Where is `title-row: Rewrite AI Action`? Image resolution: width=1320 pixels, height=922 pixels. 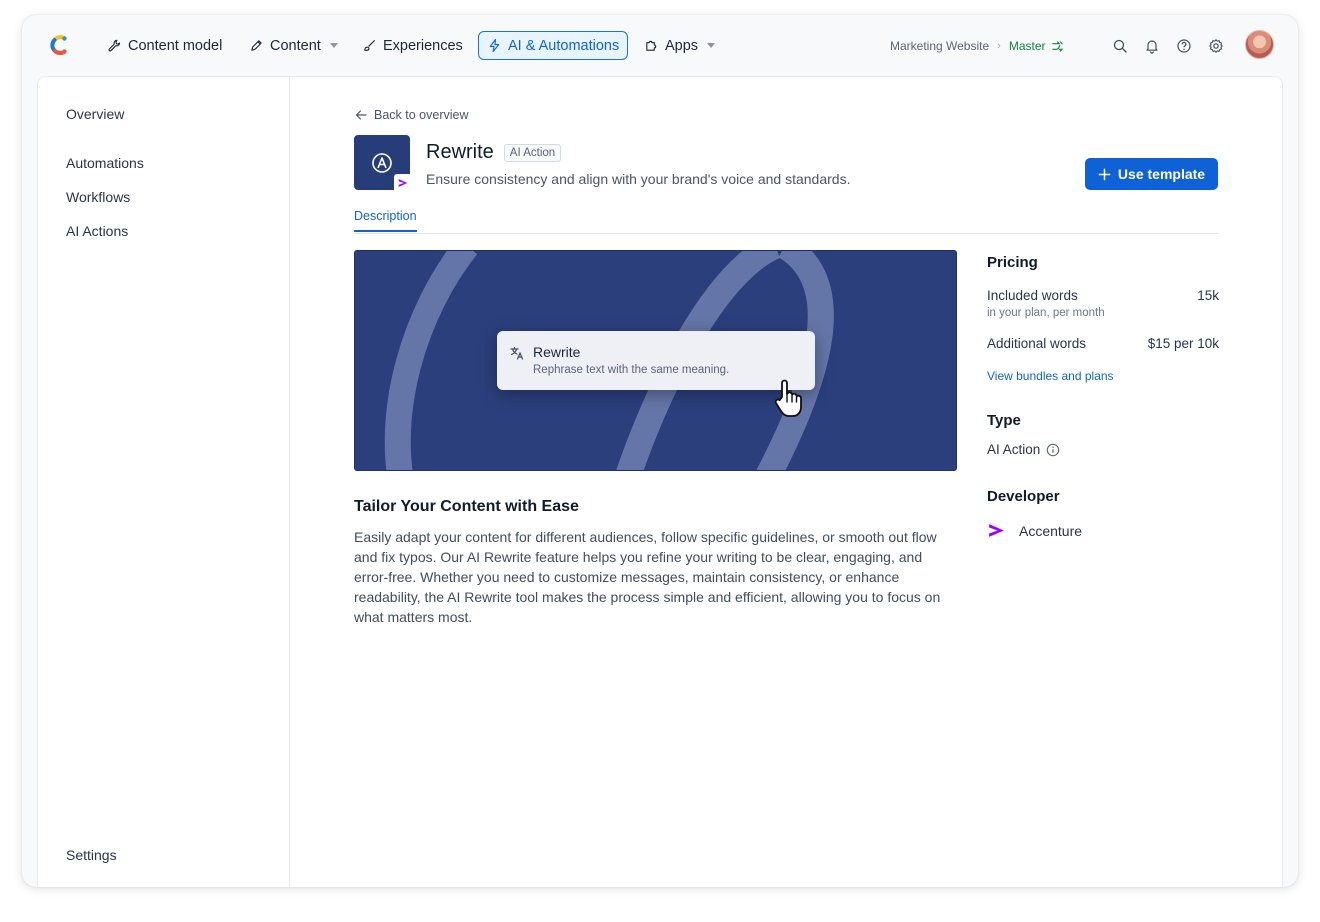
title-row: Rewrite AI Action is located at coordinates (494, 152).